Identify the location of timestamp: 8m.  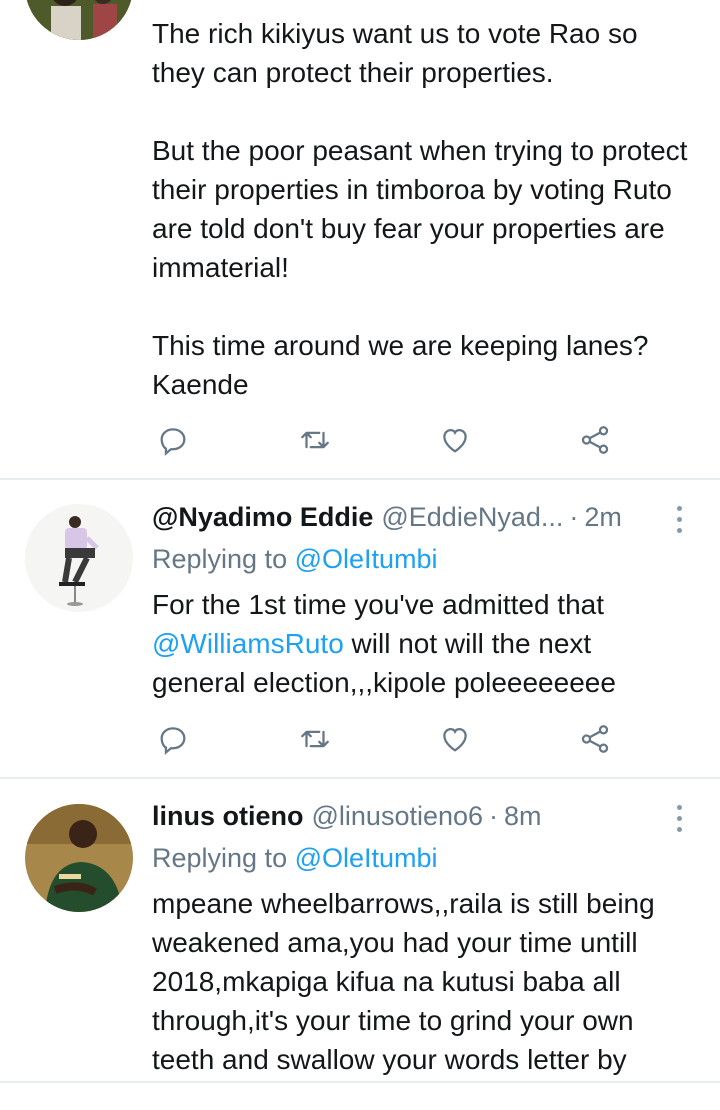
(523, 816).